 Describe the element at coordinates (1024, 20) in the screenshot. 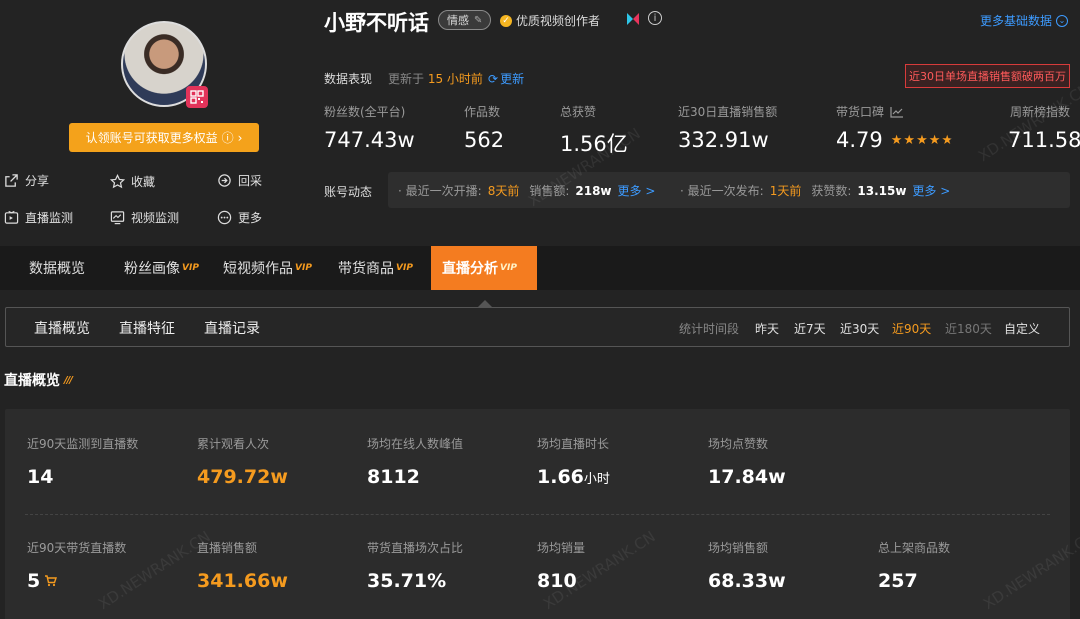

I see `more-basic-data-link: 更多基础数据 ⌄` at that location.